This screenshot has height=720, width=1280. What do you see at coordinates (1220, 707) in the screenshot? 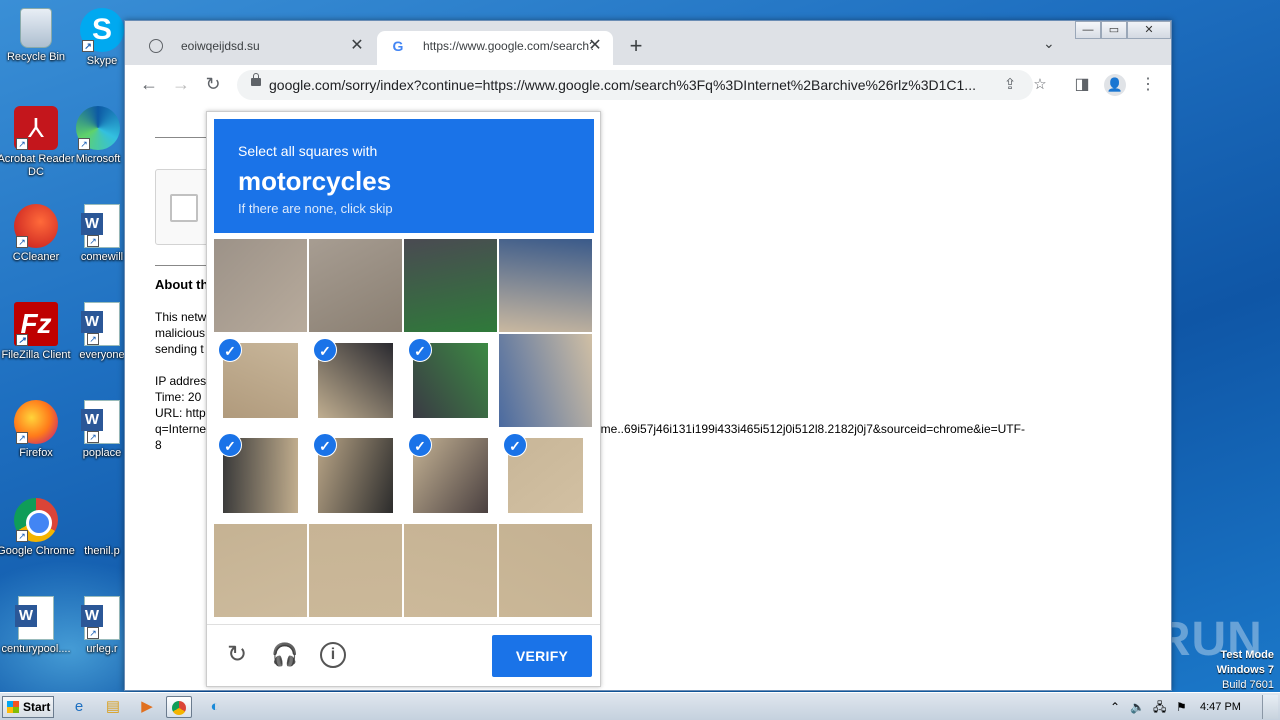
I see `taskbar-clock: 4:47 PM` at bounding box center [1220, 707].